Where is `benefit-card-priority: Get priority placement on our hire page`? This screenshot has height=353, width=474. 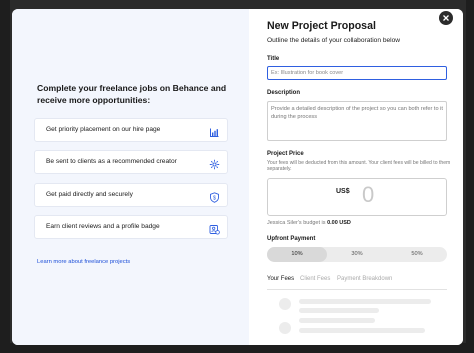
benefit-card-priority: Get priority placement on our hire page is located at coordinates (131, 130).